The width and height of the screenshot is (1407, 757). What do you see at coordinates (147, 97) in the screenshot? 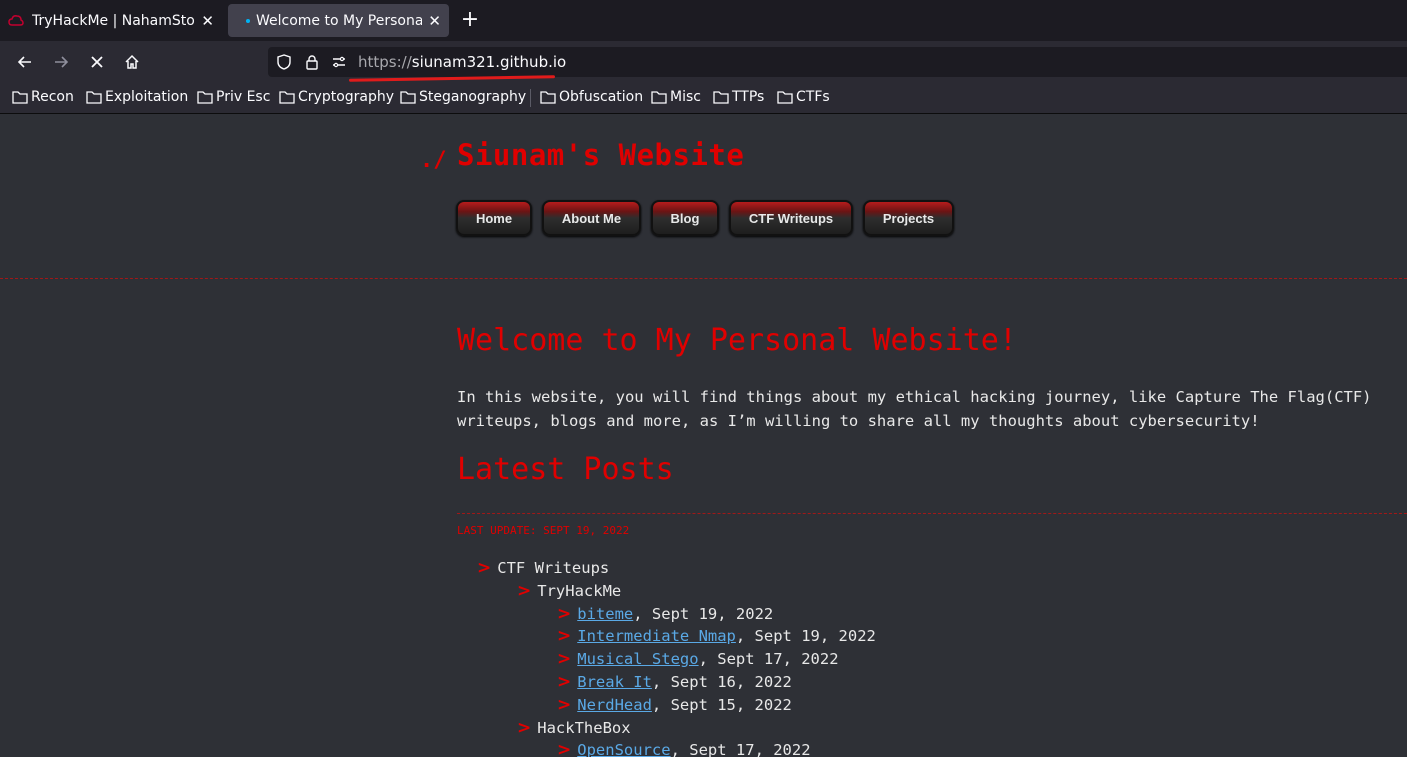
I see `bookmark-label: Exploitation` at bounding box center [147, 97].